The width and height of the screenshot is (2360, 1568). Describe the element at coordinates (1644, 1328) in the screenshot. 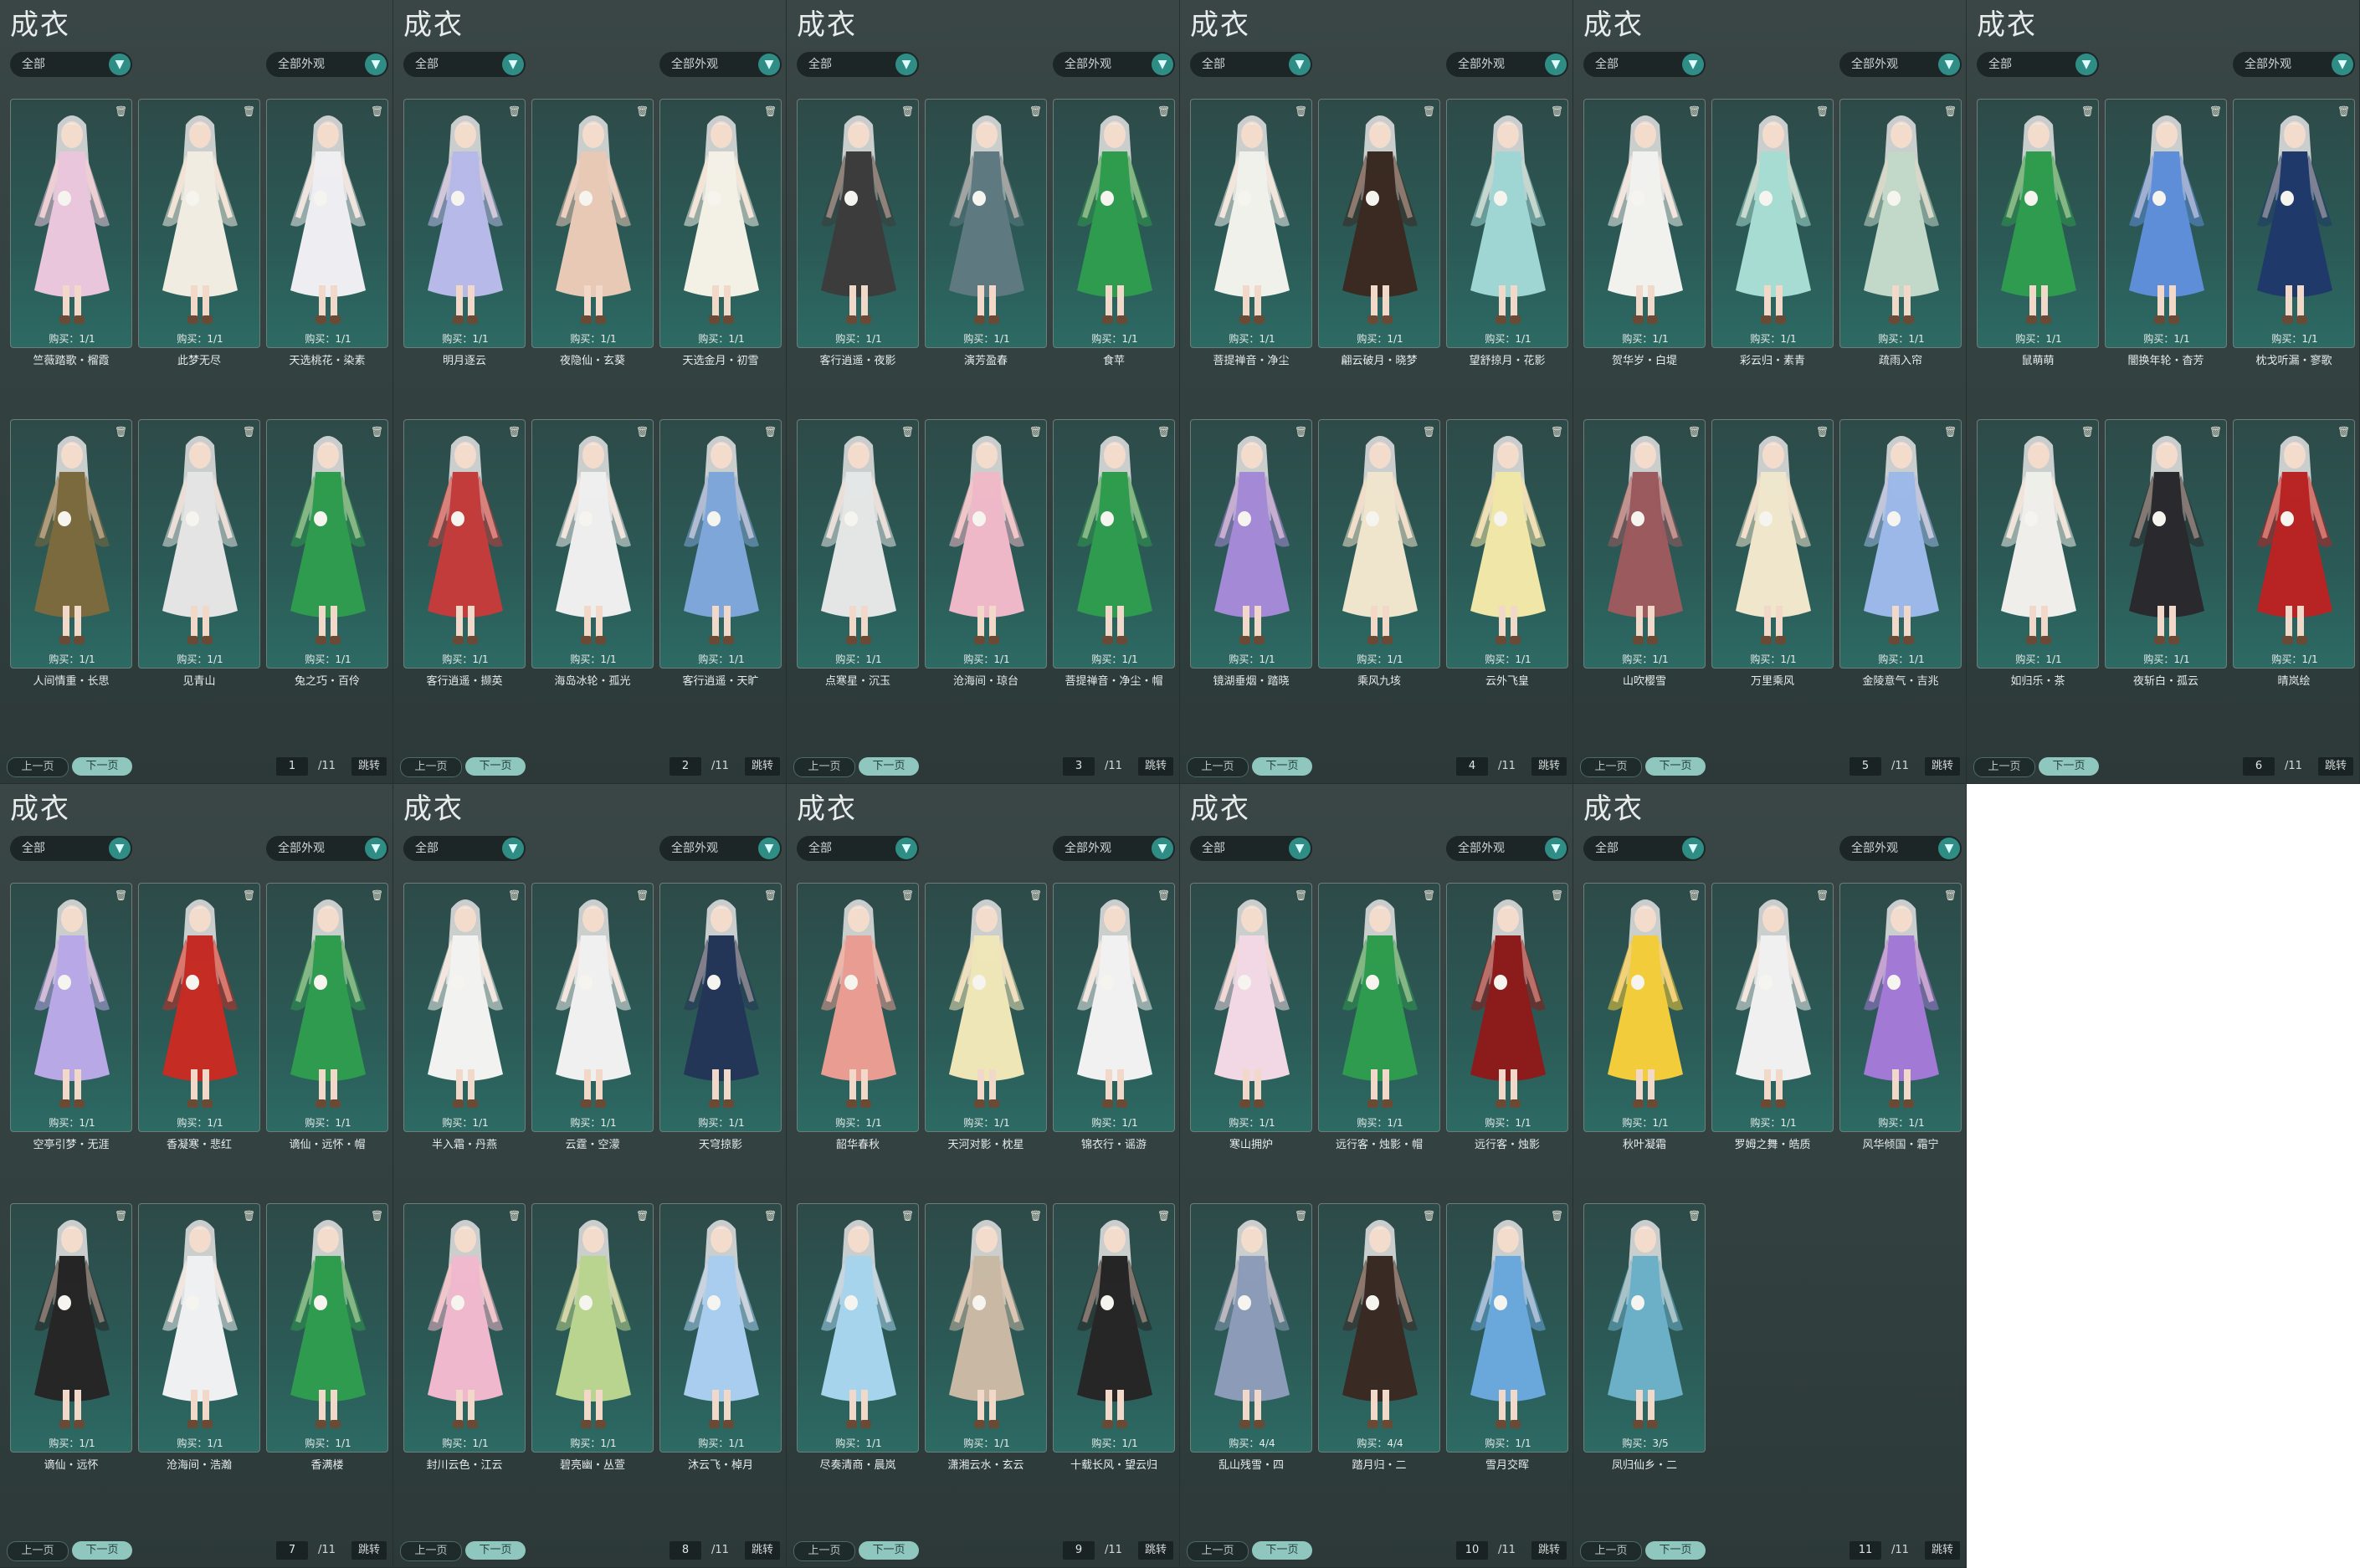

I see `outfit-card: 🗑 购买：3/5` at that location.